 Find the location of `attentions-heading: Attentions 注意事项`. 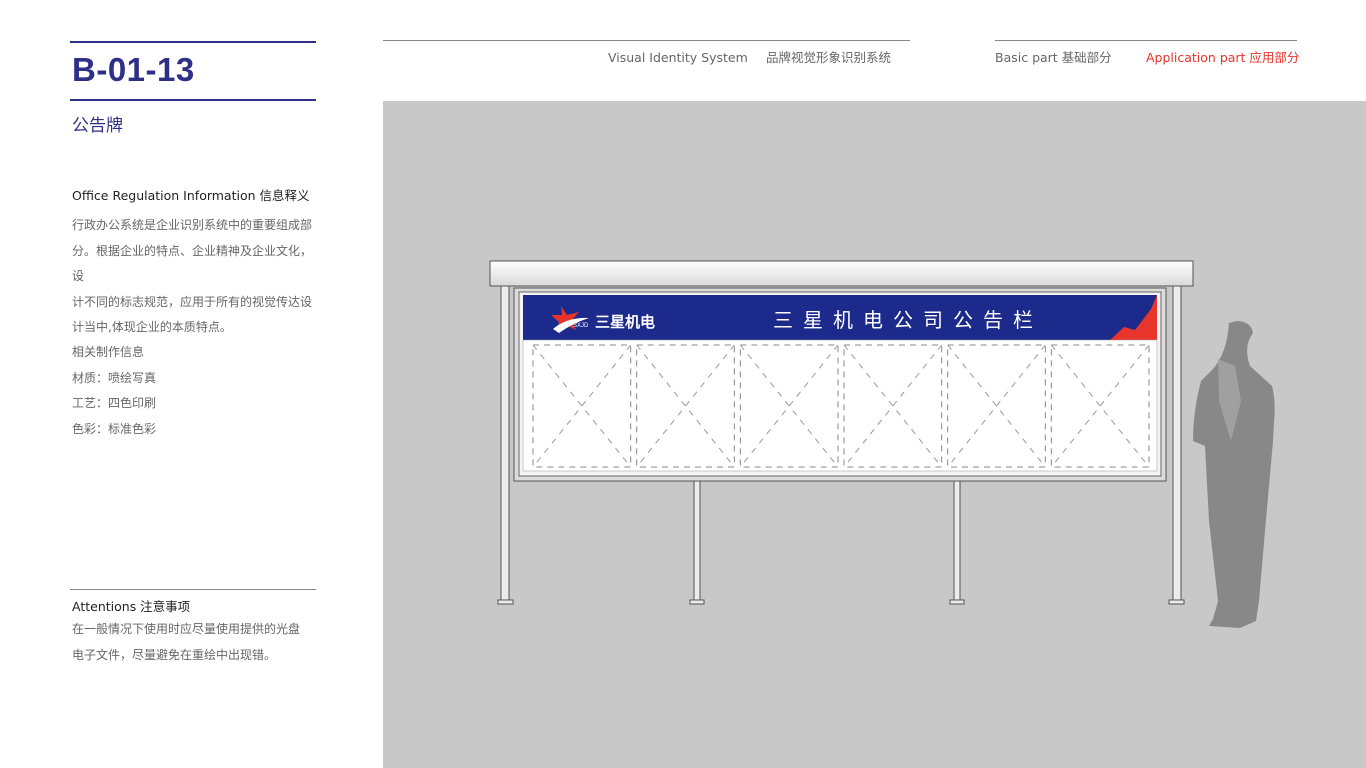

attentions-heading: Attentions 注意事项 is located at coordinates (131, 606).